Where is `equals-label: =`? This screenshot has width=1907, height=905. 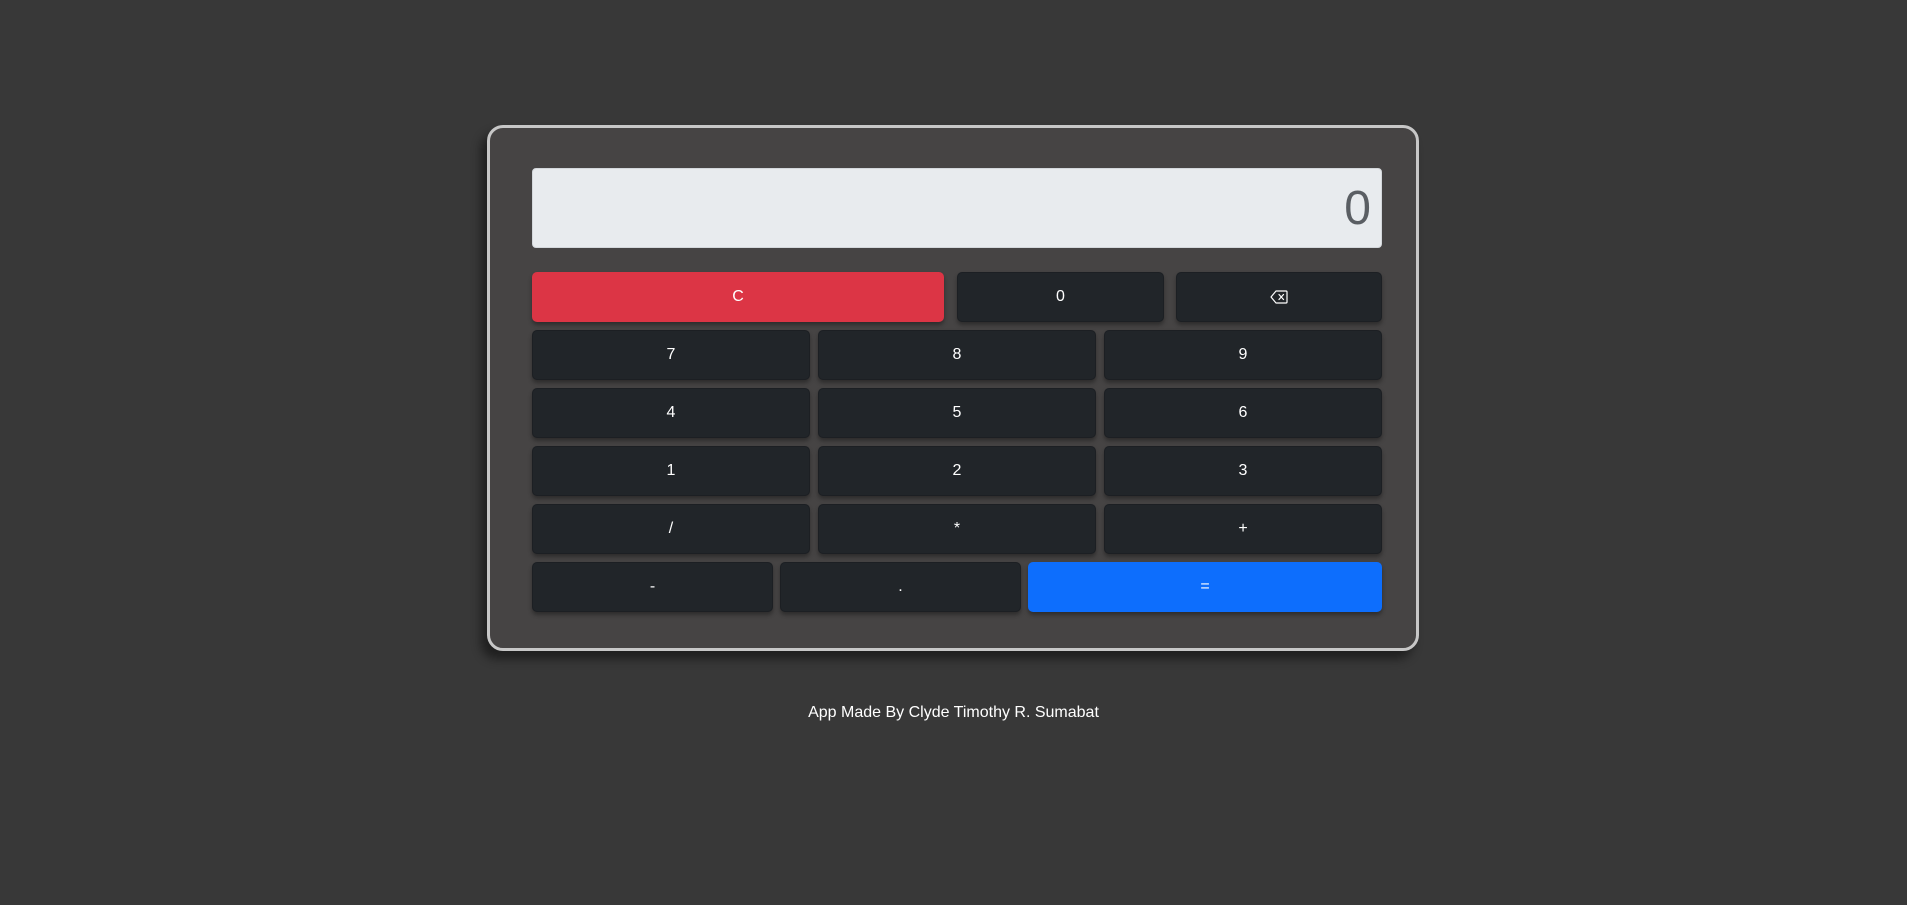
equals-label: = is located at coordinates (1205, 586).